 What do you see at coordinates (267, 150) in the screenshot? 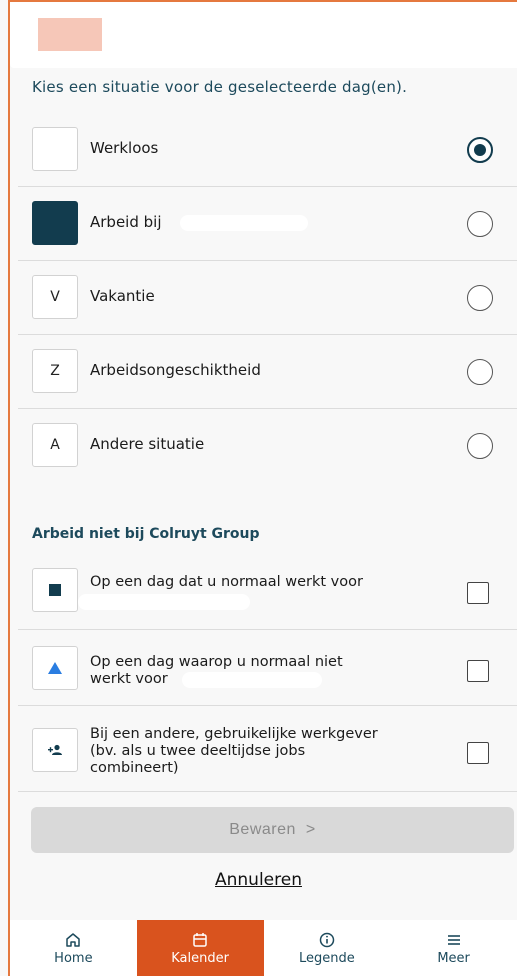
I see `situation-row-werkloos: Werkloos` at bounding box center [267, 150].